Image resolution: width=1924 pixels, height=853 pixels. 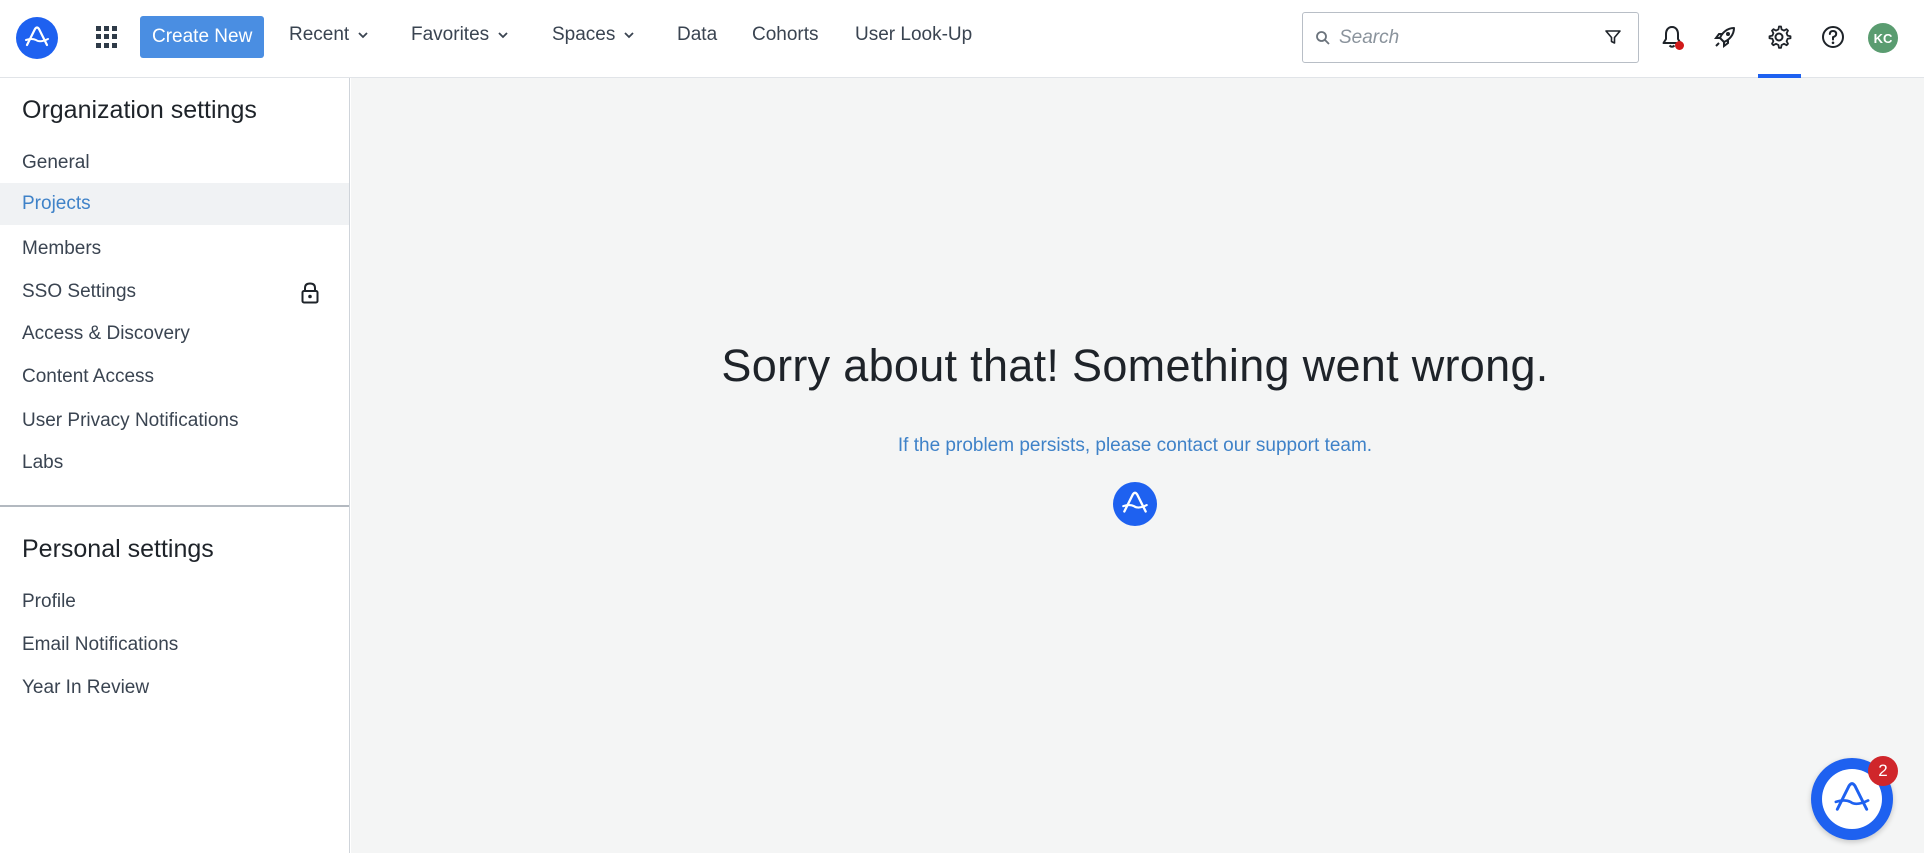 I want to click on sidebar-item-profile: Profile, so click(x=174, y=602).